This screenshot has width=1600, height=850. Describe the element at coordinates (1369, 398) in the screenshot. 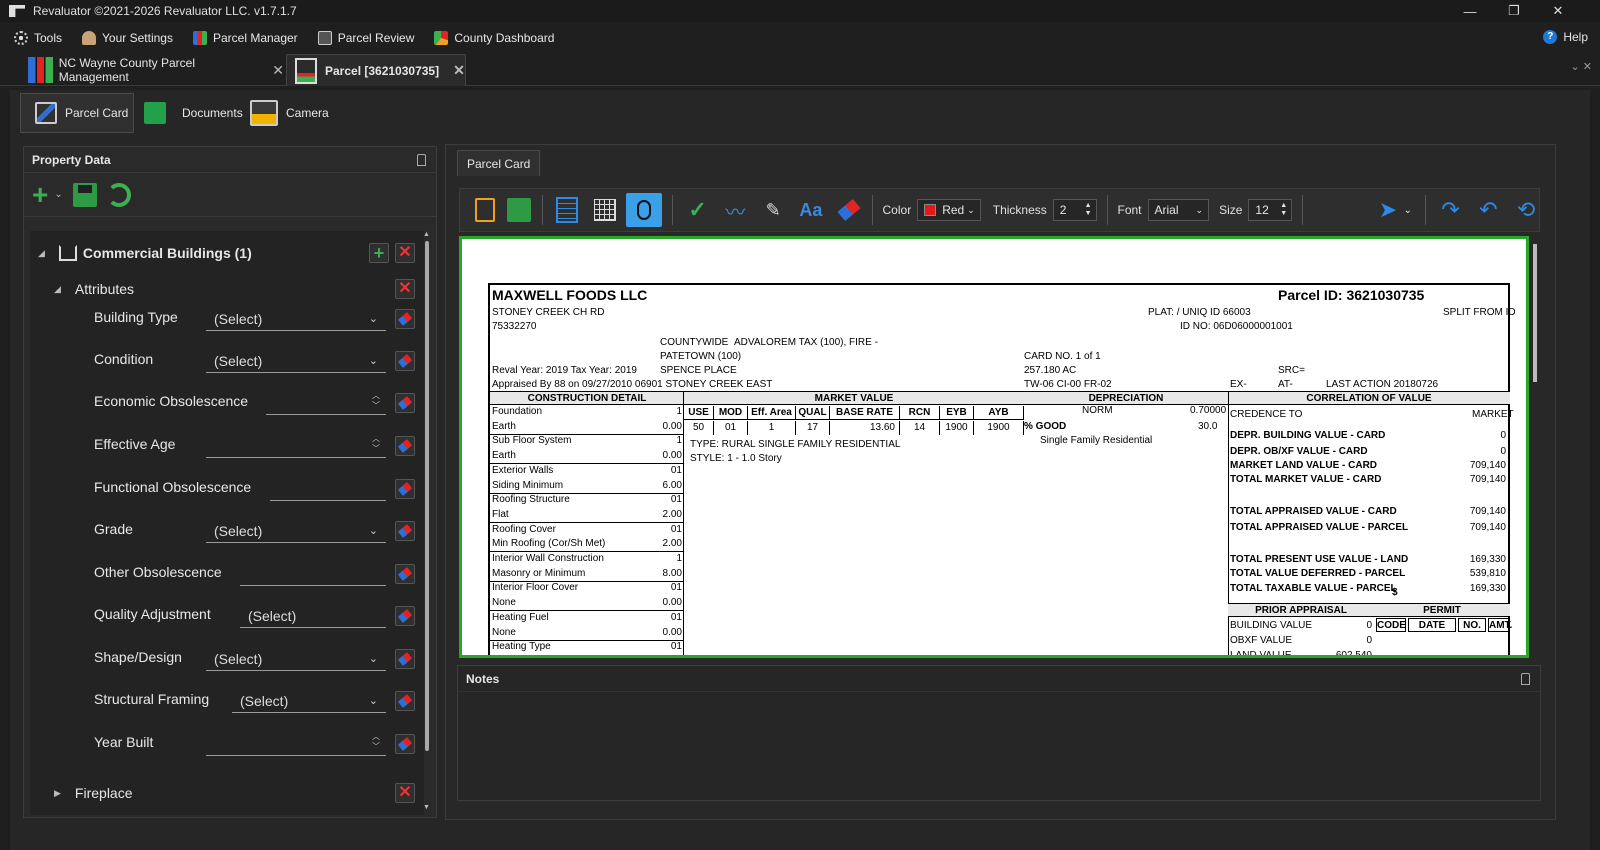

I see `correlation-header: CORRELATION OF VALUE` at that location.